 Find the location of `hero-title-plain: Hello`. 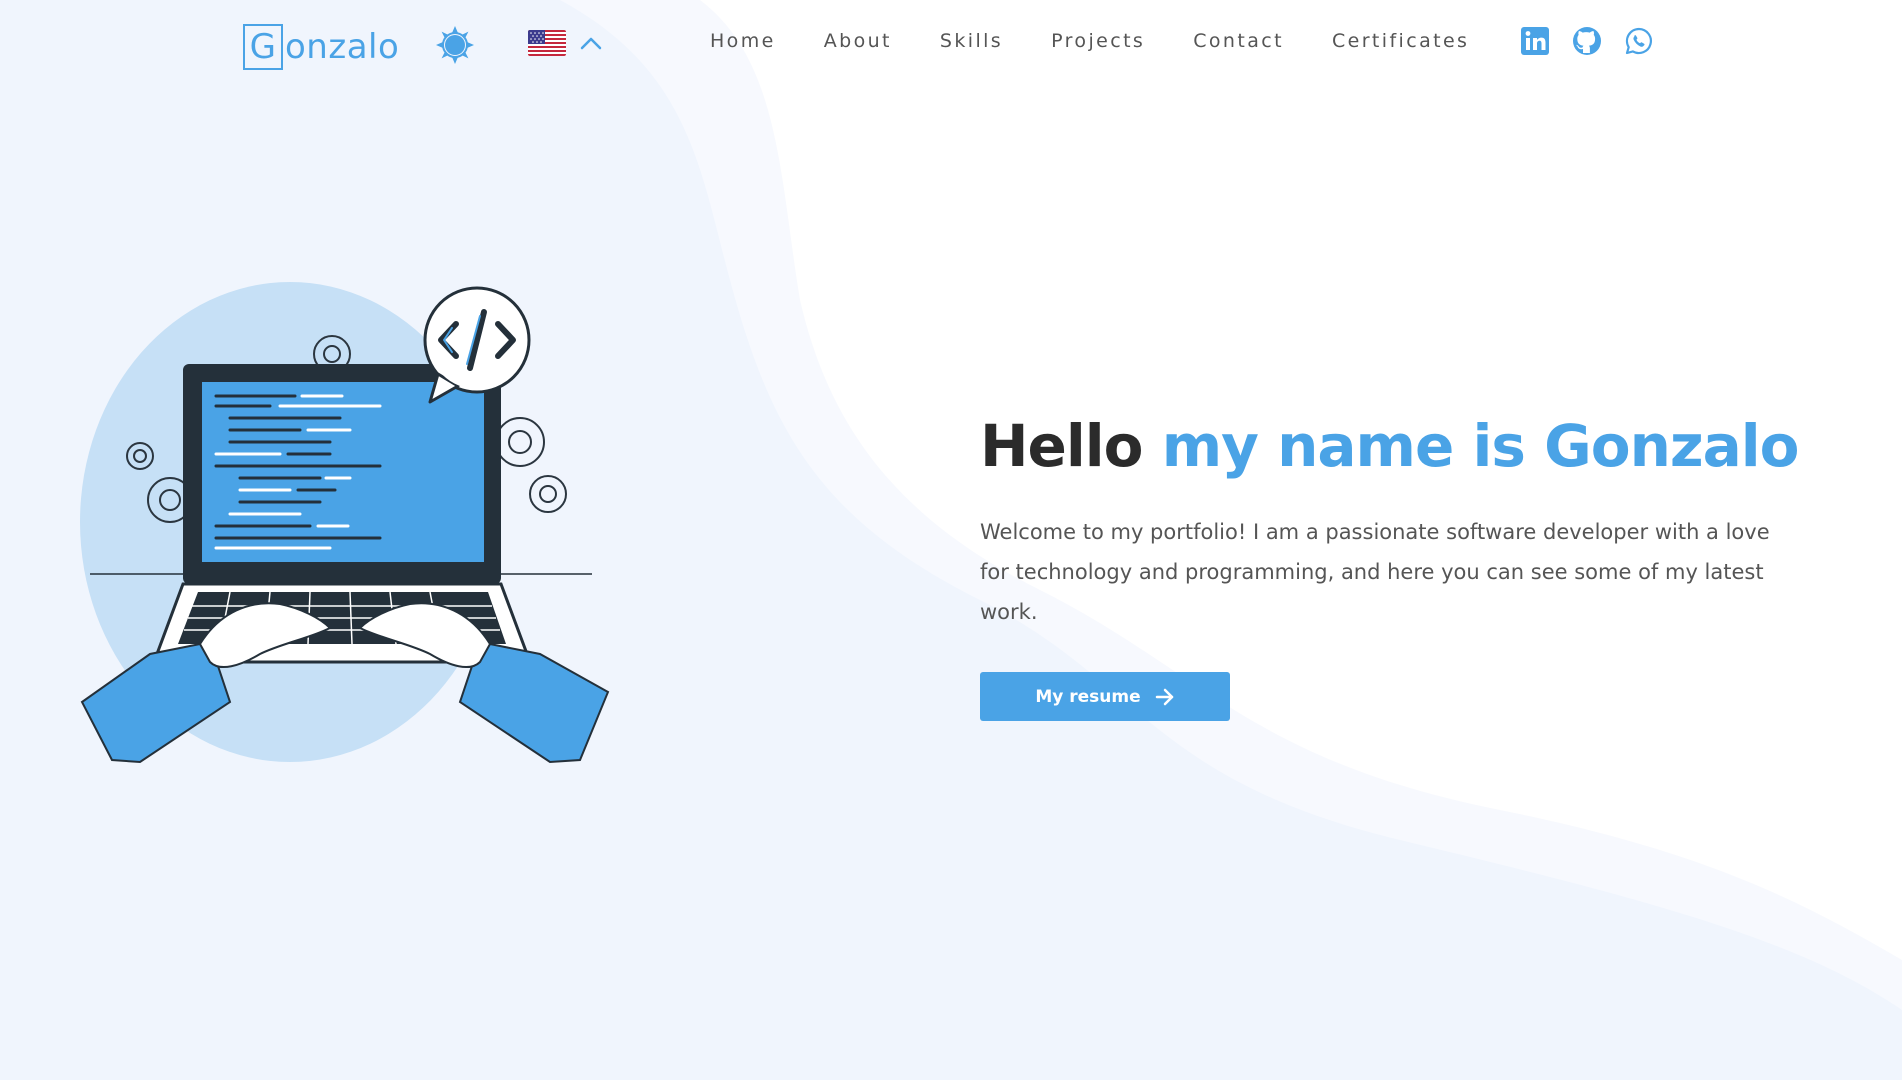

hero-title-plain: Hello is located at coordinates (1071, 446).